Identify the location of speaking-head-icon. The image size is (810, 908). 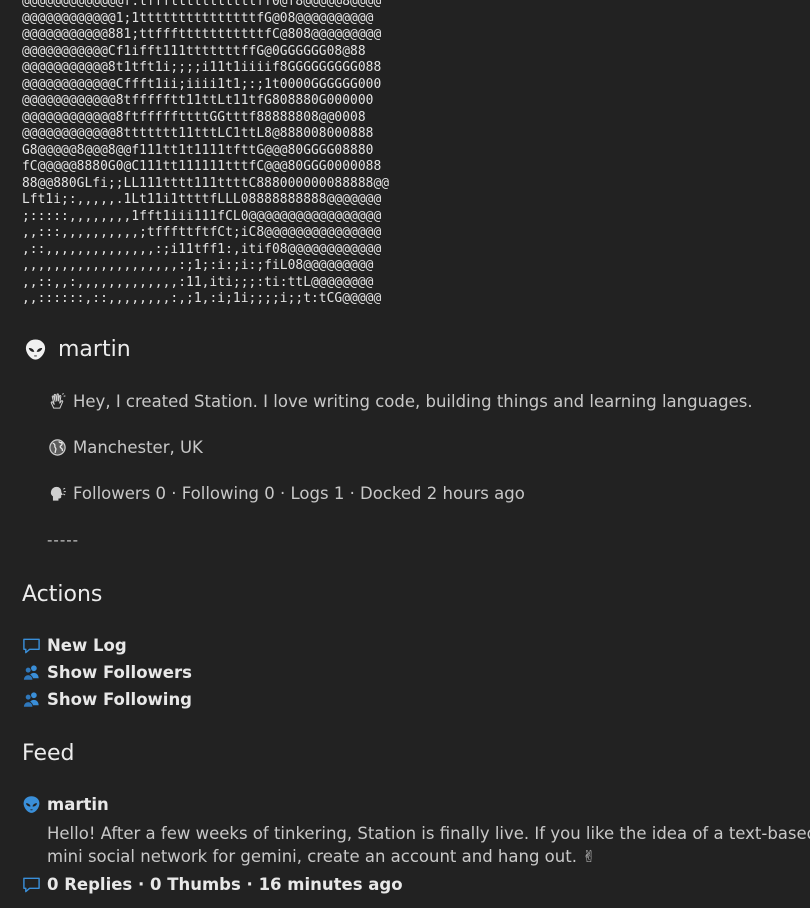
(58, 493).